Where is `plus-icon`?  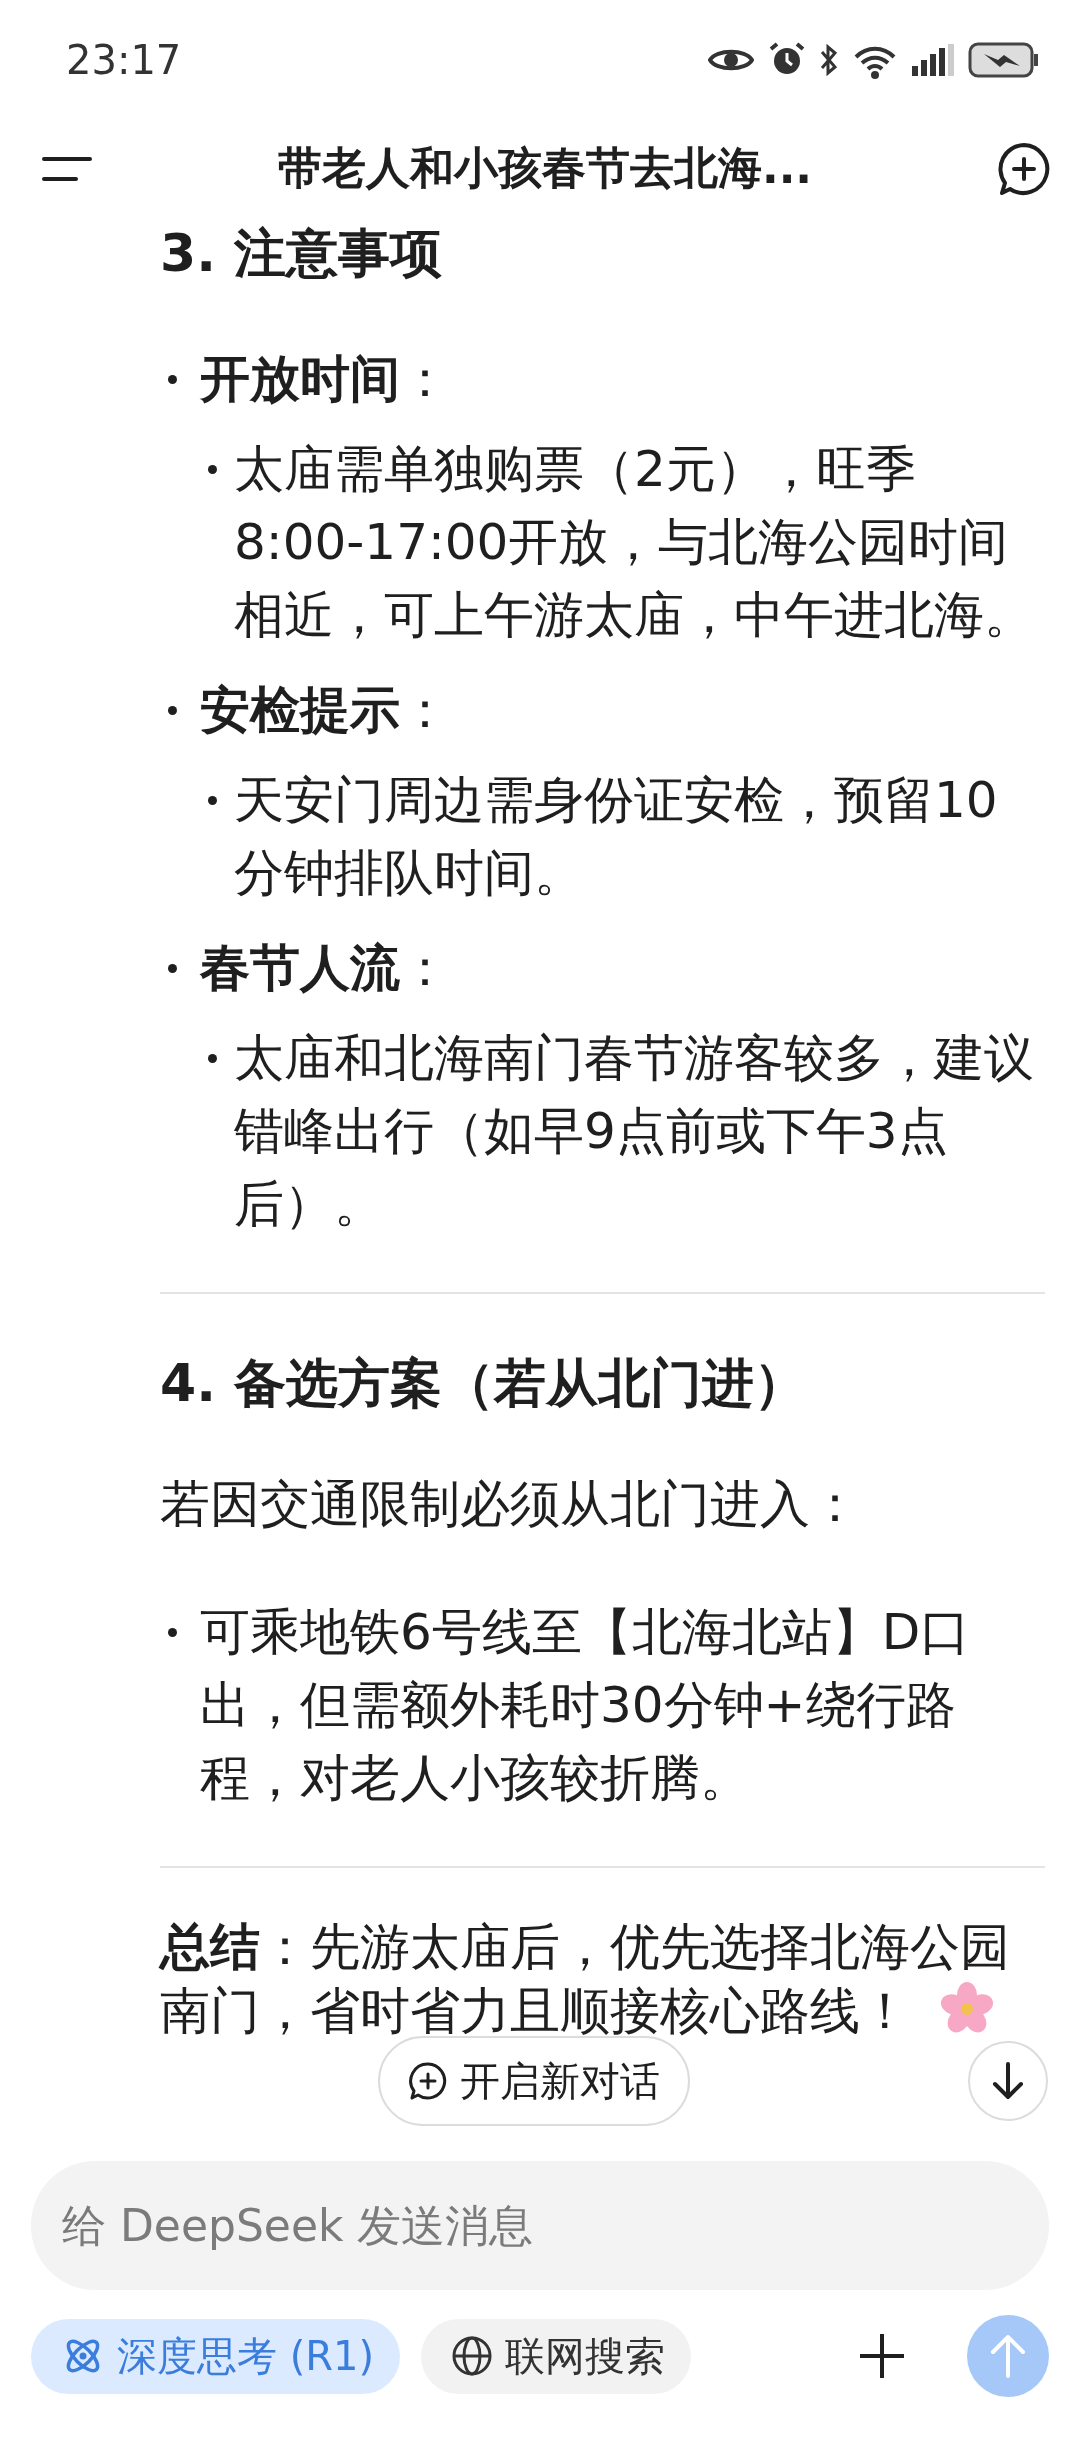 plus-icon is located at coordinates (882, 2356).